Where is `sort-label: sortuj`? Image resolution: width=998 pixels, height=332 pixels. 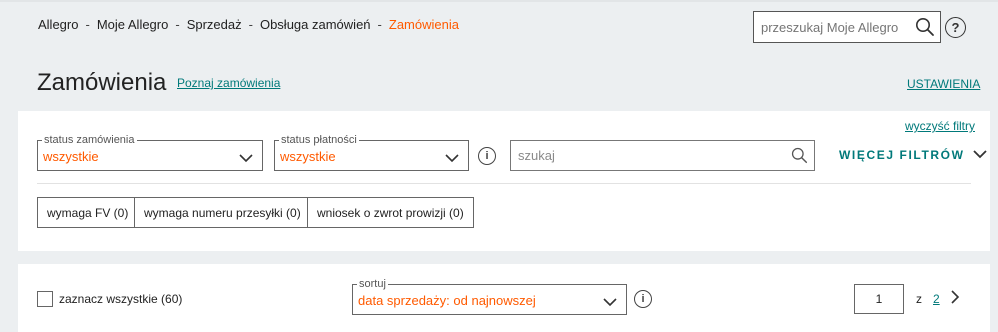
sort-label: sortuj is located at coordinates (372, 284).